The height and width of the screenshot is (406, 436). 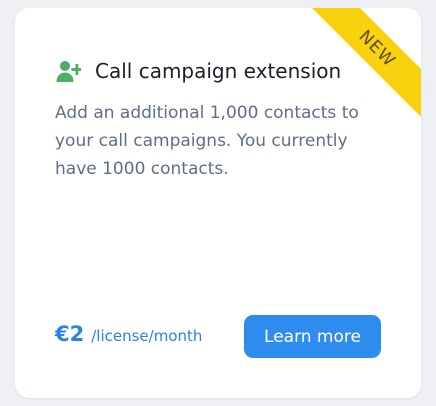 I want to click on price-unit: /license/month, so click(x=147, y=336).